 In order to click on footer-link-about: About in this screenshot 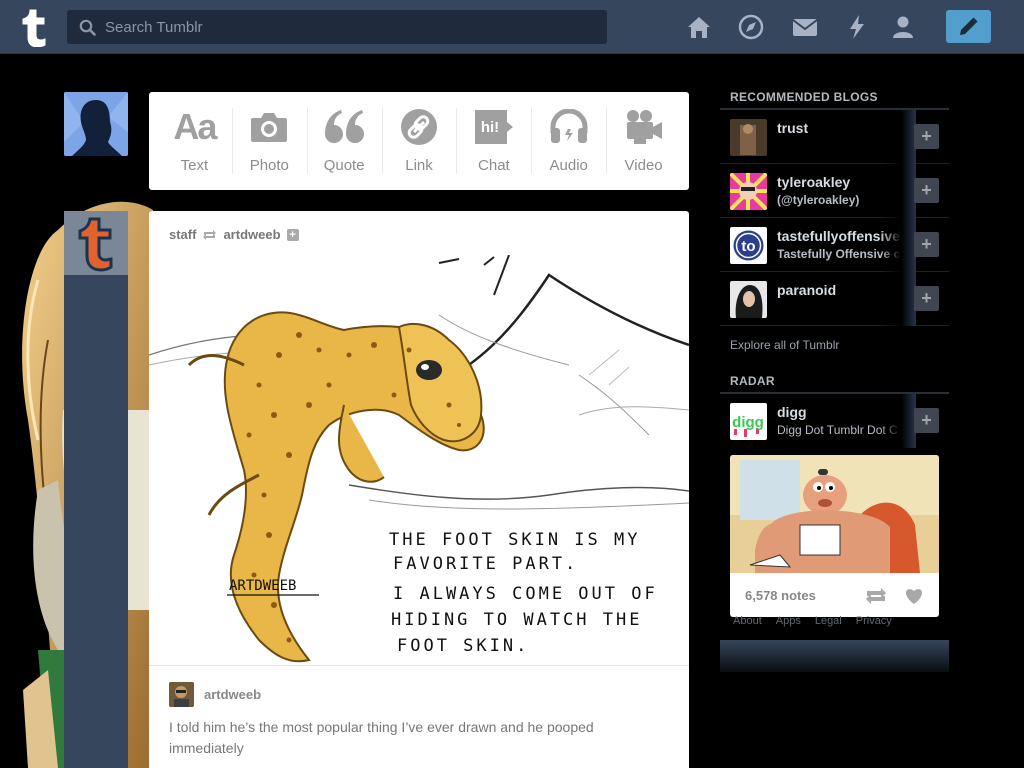, I will do `click(747, 621)`.